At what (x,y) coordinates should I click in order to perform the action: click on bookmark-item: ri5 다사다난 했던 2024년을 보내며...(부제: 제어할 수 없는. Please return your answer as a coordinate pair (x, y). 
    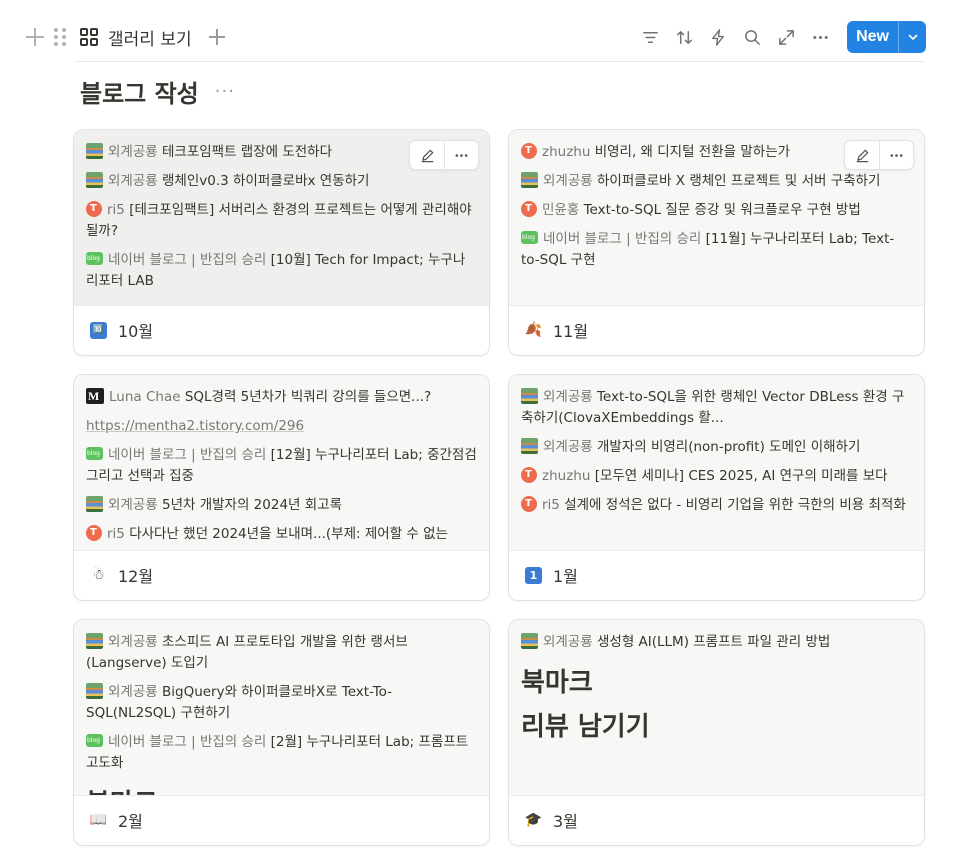
    Looking at the image, I should click on (281, 534).